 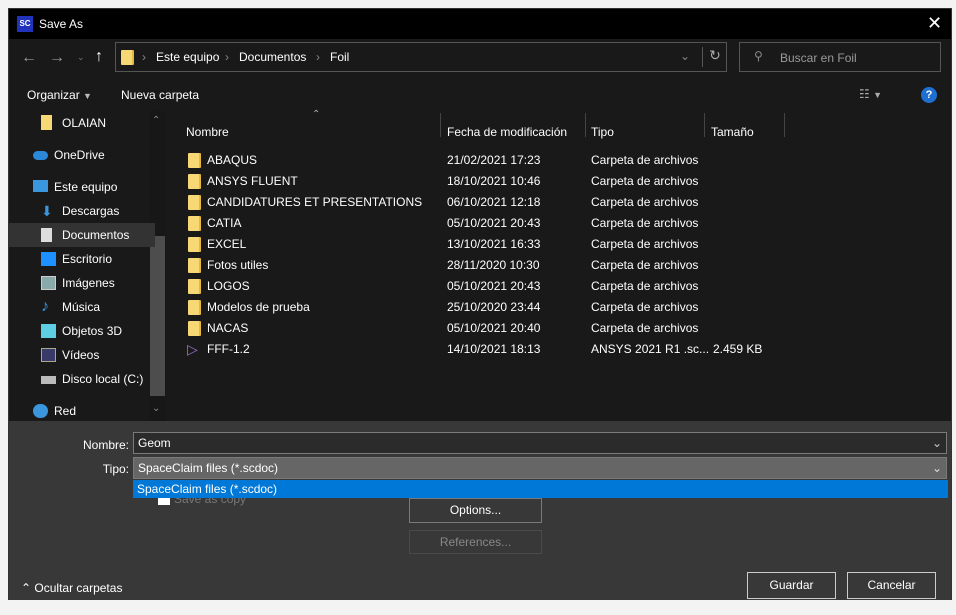 What do you see at coordinates (91, 211) in the screenshot?
I see `sidebar-item-label: Descargas` at bounding box center [91, 211].